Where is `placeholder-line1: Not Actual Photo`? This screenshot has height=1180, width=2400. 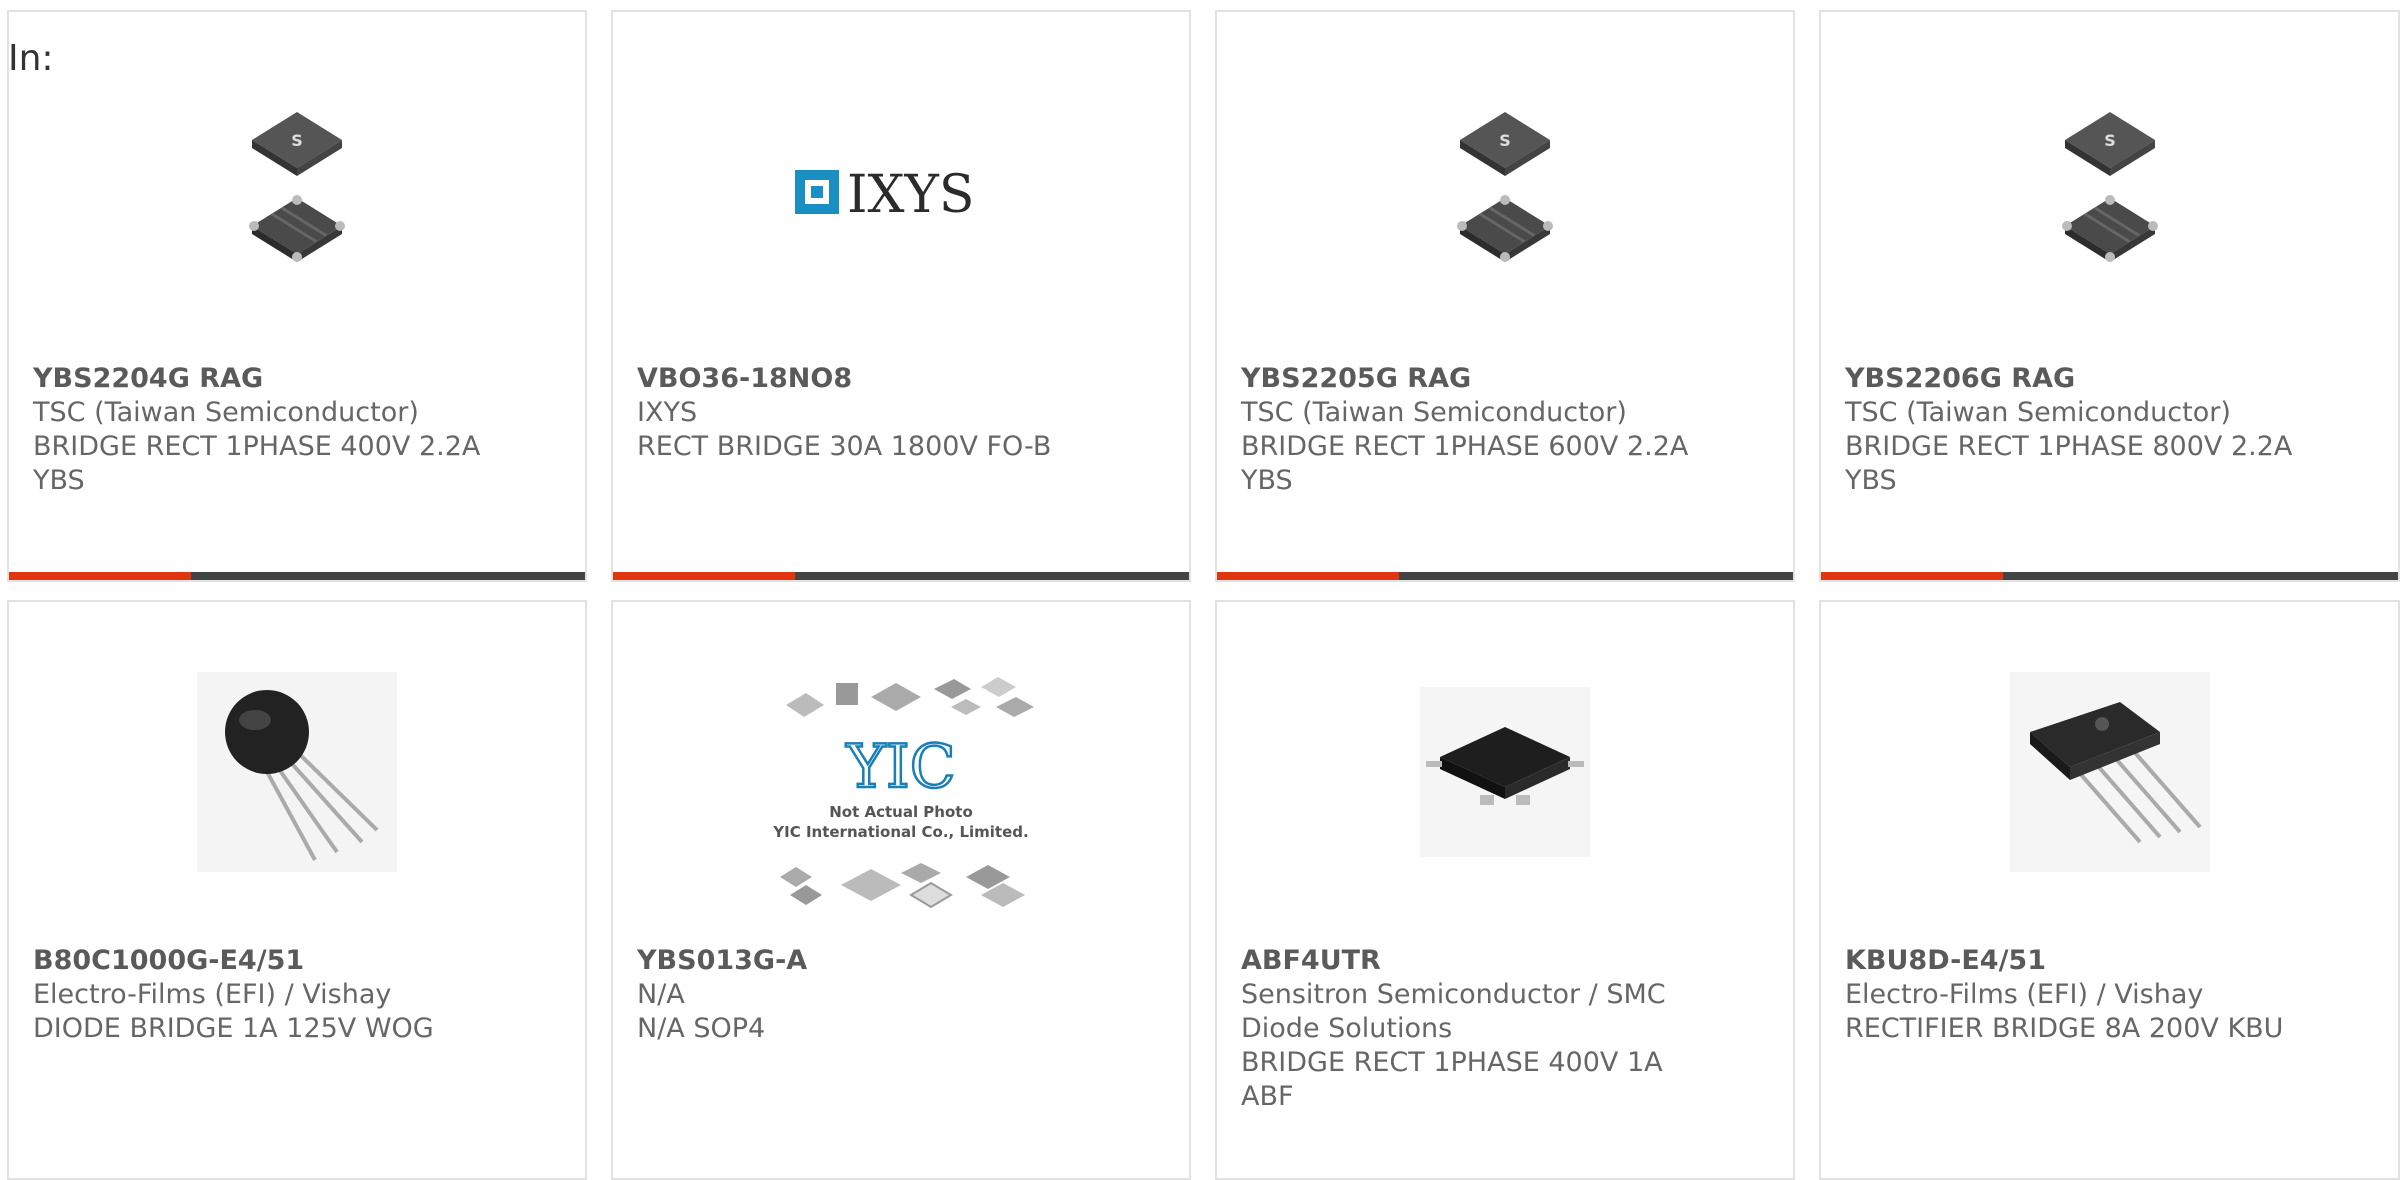 placeholder-line1: Not Actual Photo is located at coordinates (901, 812).